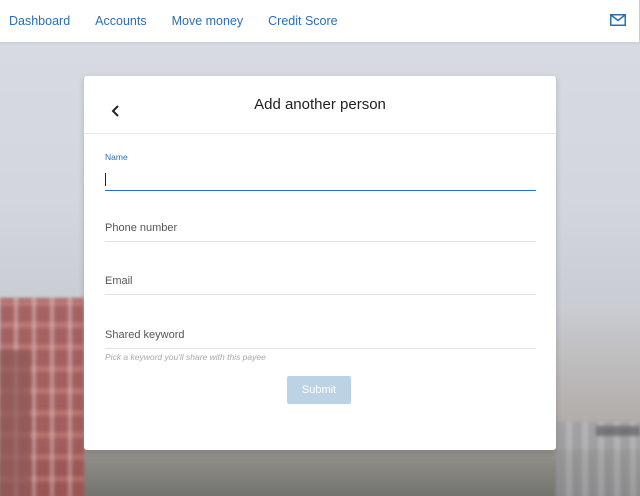 This screenshot has height=496, width=640. What do you see at coordinates (319, 390) in the screenshot?
I see `submit-button: Submit` at bounding box center [319, 390].